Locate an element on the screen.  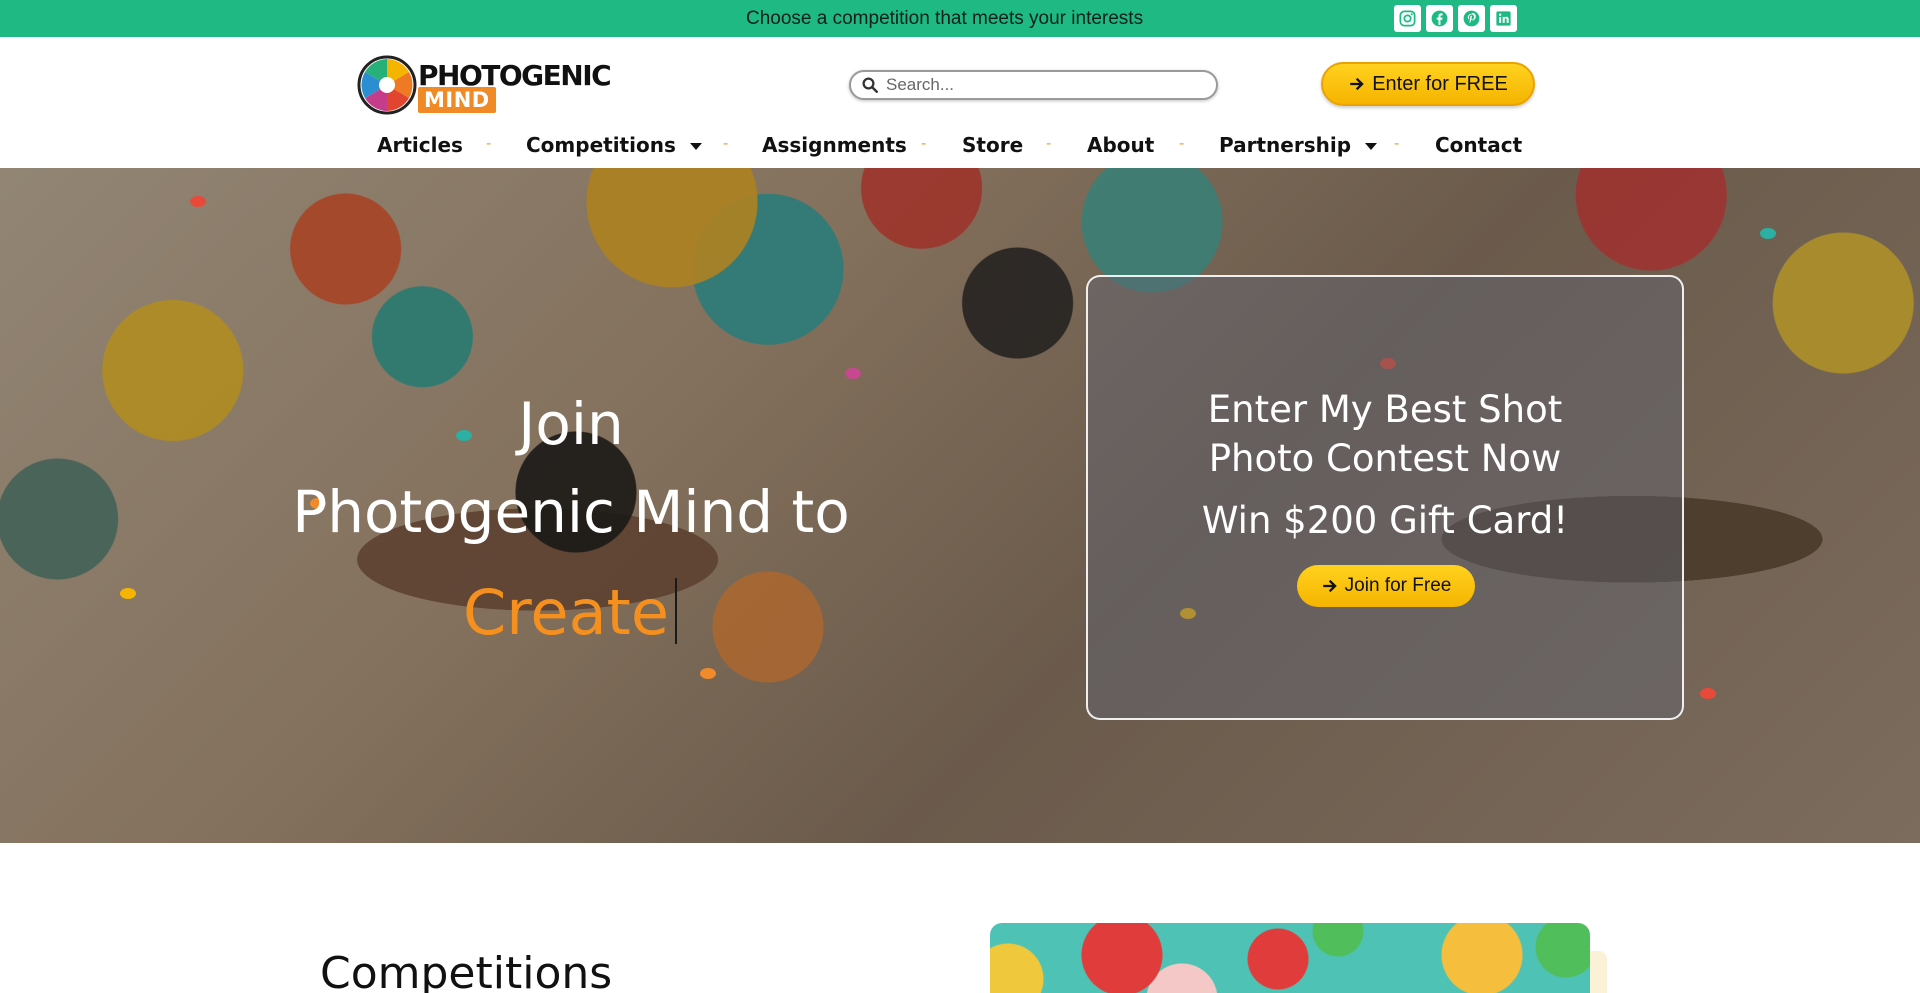
nav-item-label: Contact is located at coordinates (1479, 145).